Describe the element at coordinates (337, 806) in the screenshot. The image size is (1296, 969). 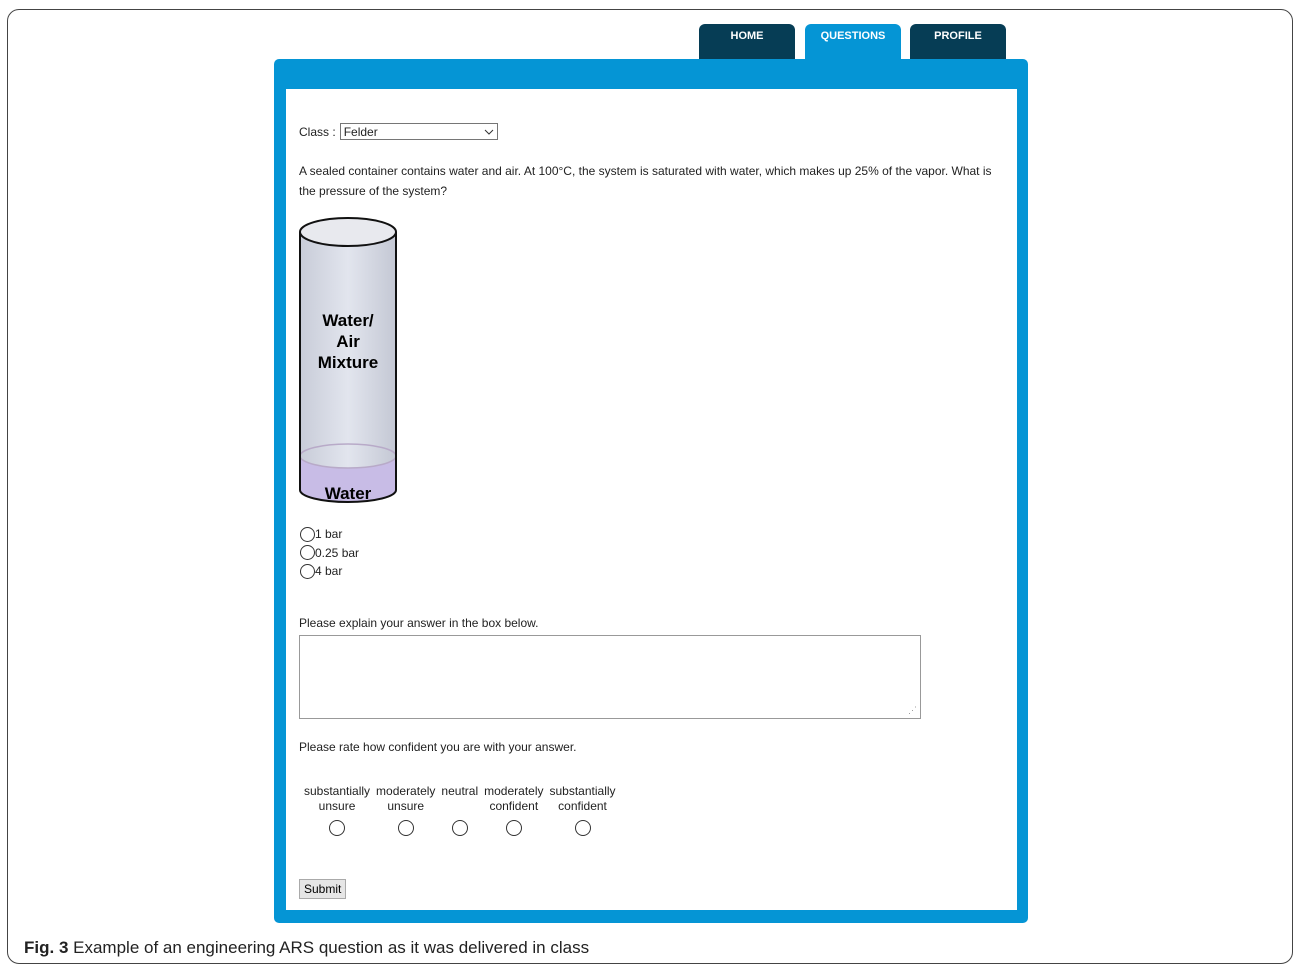
I see `confidence-level-1-line2: unsure` at that location.